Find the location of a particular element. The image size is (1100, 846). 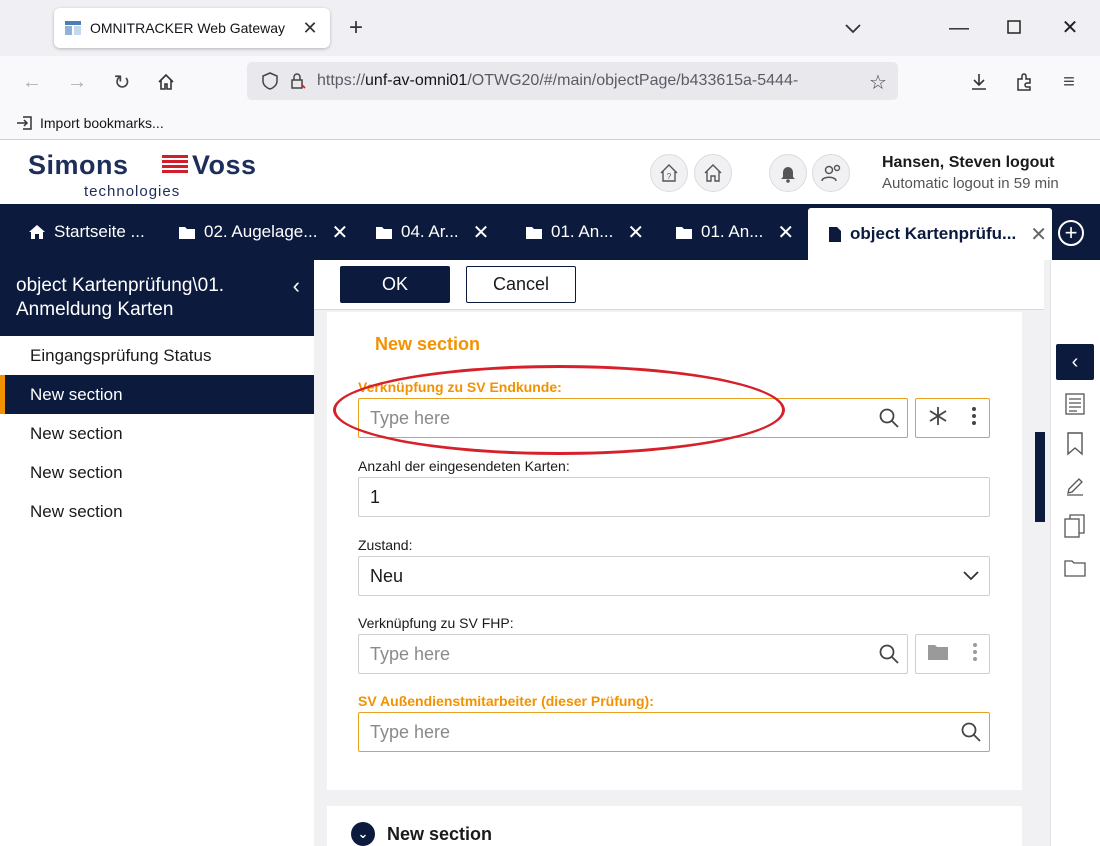

sv-aussendienst-placeholder: Type here is located at coordinates (410, 731).